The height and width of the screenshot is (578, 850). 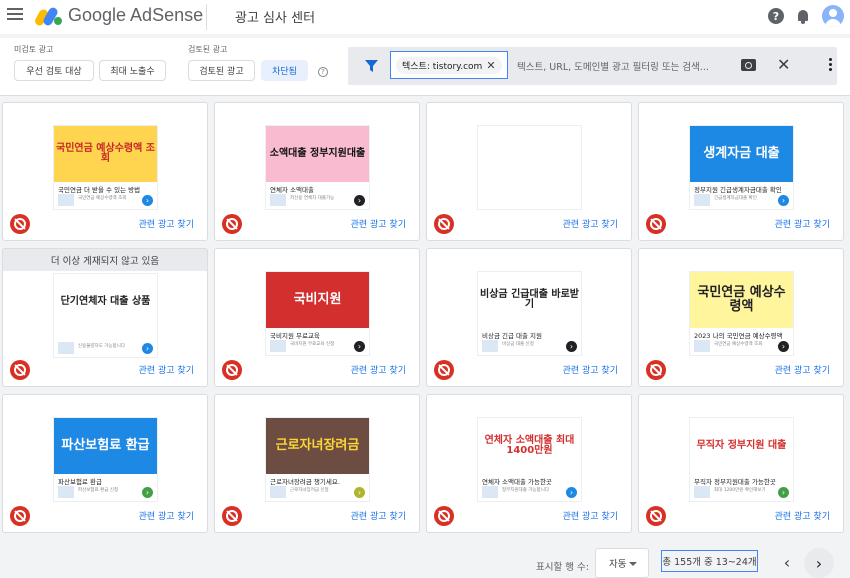 I want to click on next-page-button: ›, so click(x=819, y=563).